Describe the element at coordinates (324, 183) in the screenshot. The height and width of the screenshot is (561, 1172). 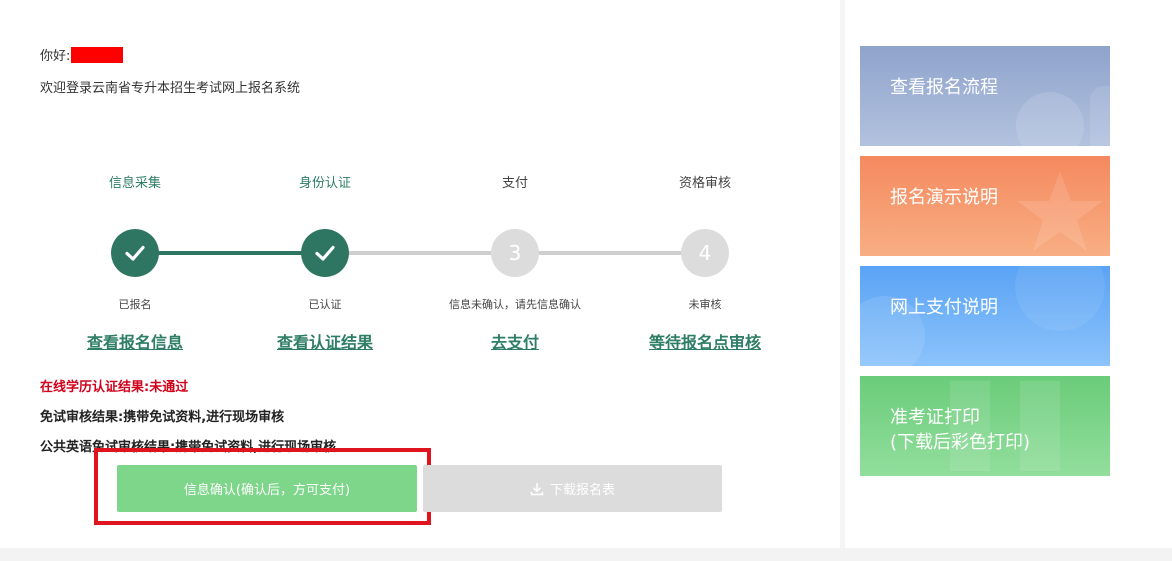
I see `step-2-title: 身份认证` at that location.